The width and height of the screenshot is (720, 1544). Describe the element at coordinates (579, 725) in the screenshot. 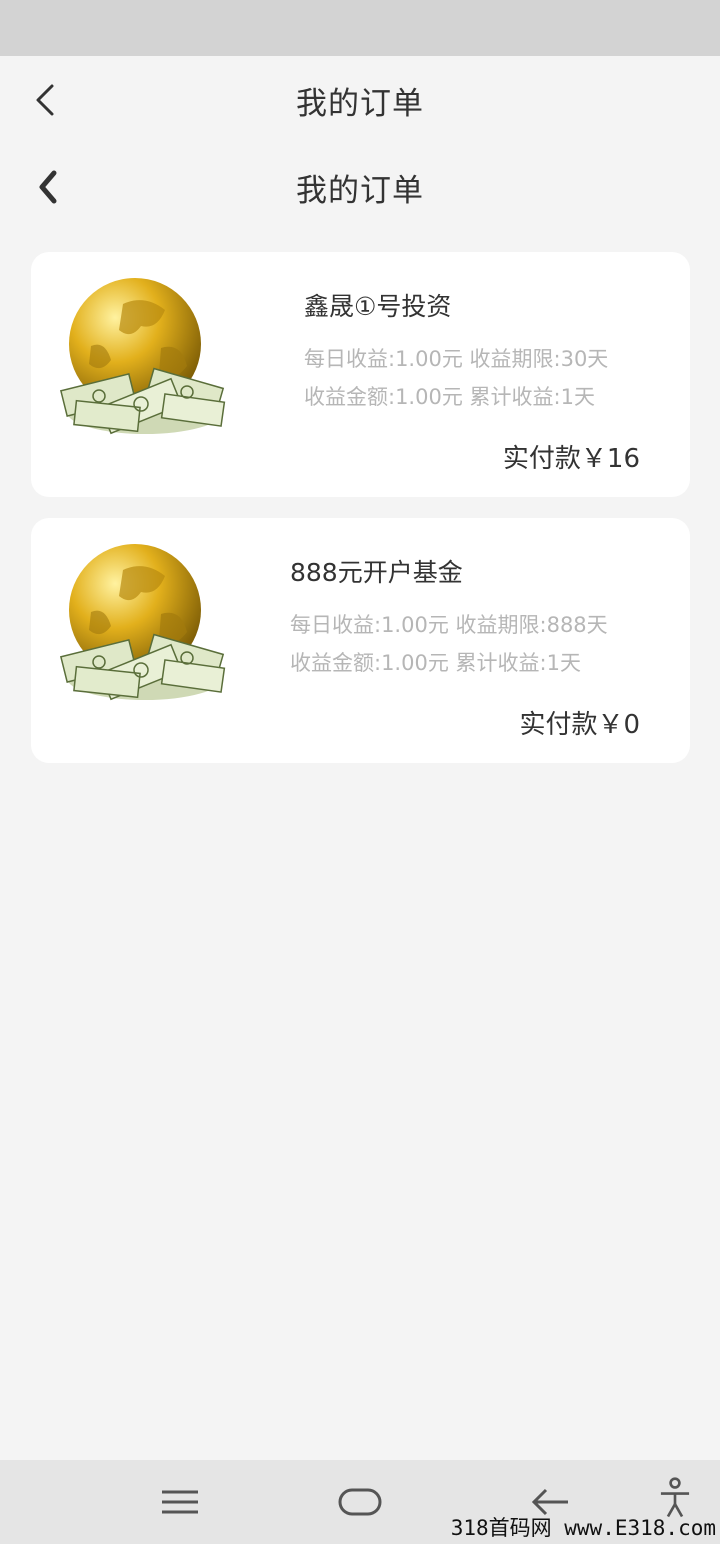

I see `order-price: 实付款￥0` at that location.